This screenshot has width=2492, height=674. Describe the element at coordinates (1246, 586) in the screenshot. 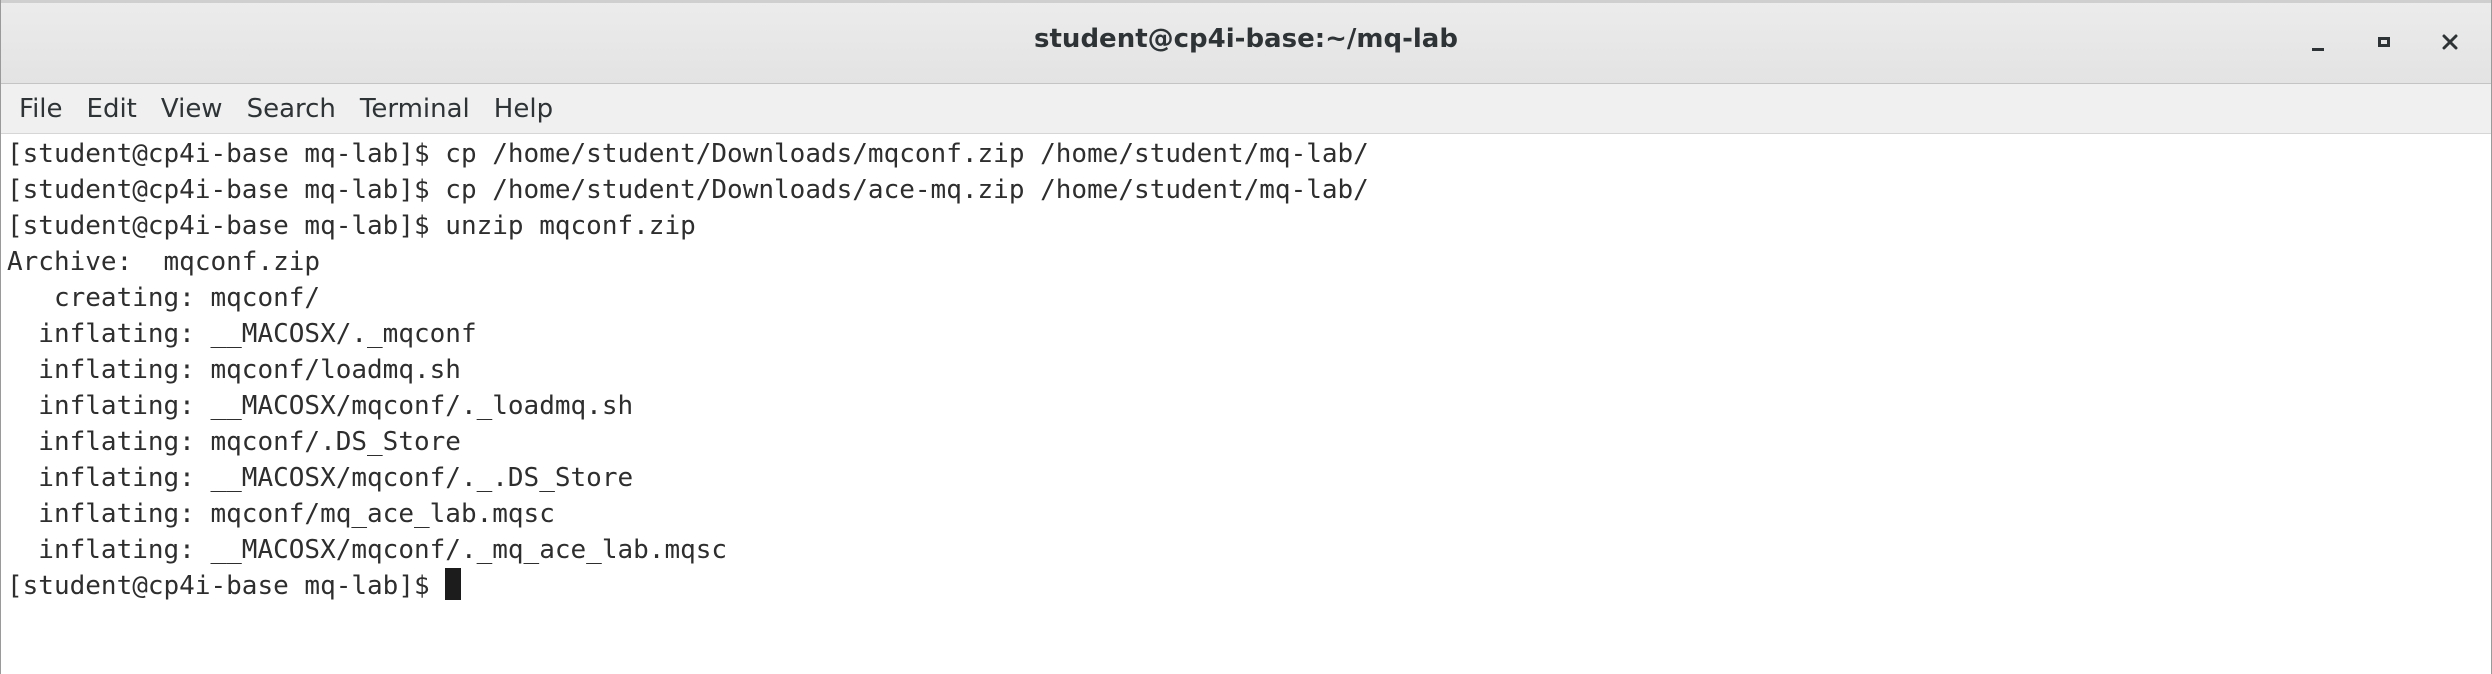

I see `terminal-prompt-line: [student@cp4i-base mq-lab]$` at that location.